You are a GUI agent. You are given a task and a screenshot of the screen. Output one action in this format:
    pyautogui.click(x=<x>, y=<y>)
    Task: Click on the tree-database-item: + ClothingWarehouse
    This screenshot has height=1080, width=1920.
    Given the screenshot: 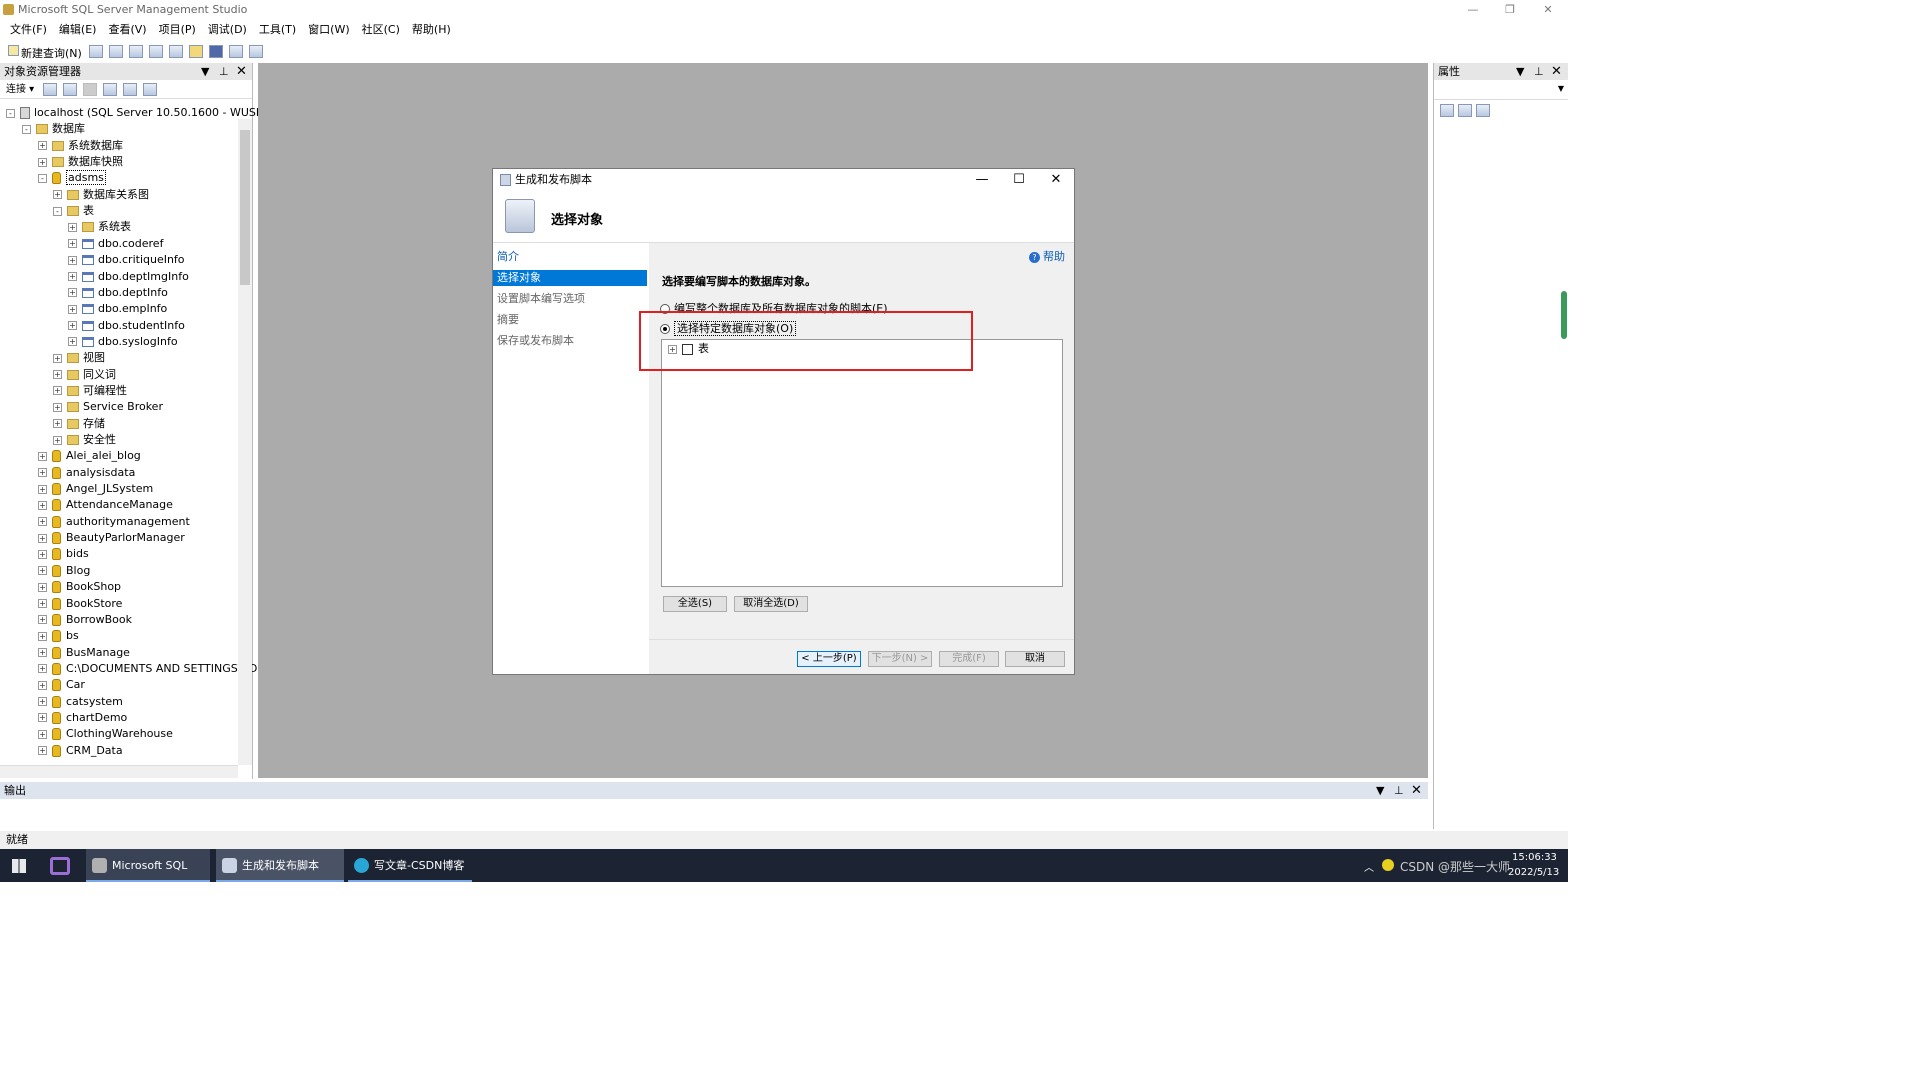 What is the action you would take?
    pyautogui.click(x=105, y=734)
    